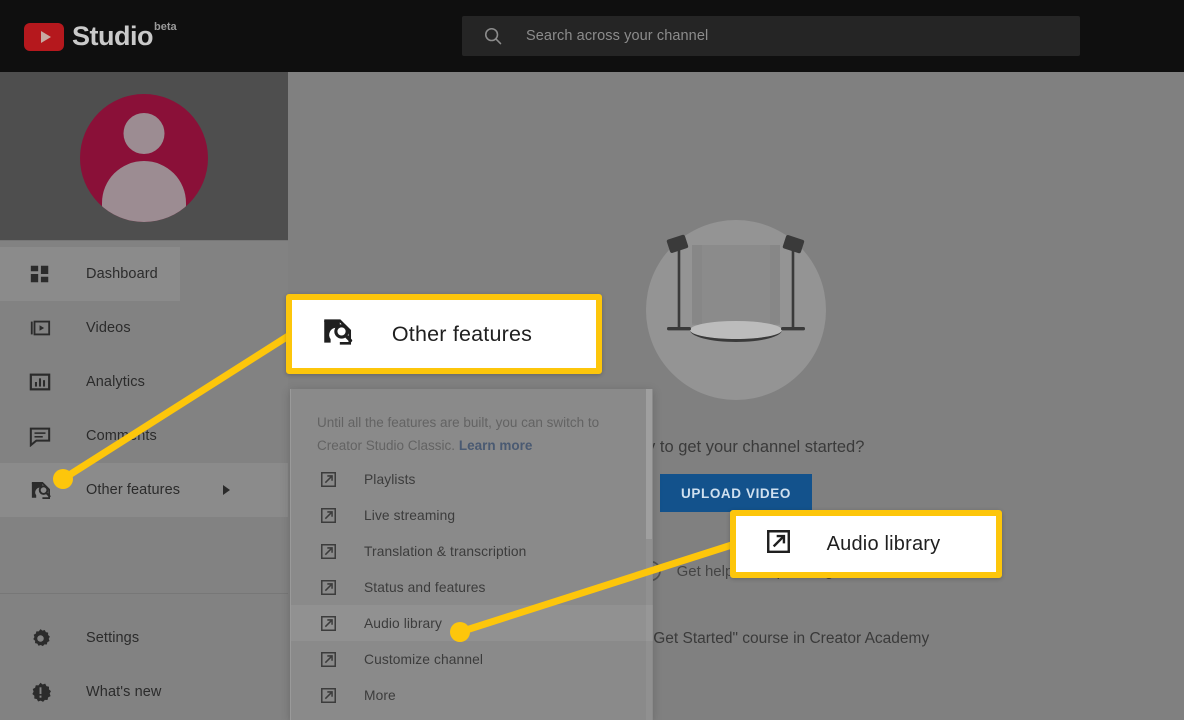  I want to click on sidebar-item-label: Settings, so click(113, 638).